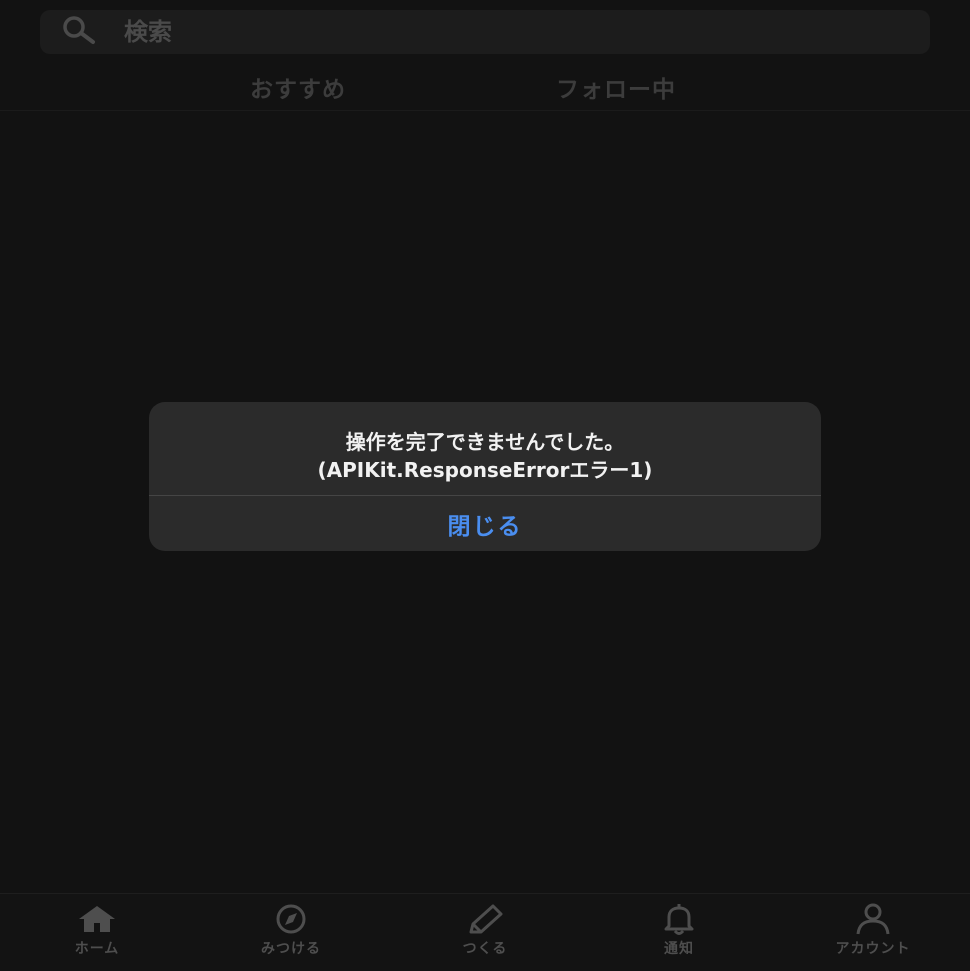  Describe the element at coordinates (80, 32) in the screenshot. I see `search-icon` at that location.